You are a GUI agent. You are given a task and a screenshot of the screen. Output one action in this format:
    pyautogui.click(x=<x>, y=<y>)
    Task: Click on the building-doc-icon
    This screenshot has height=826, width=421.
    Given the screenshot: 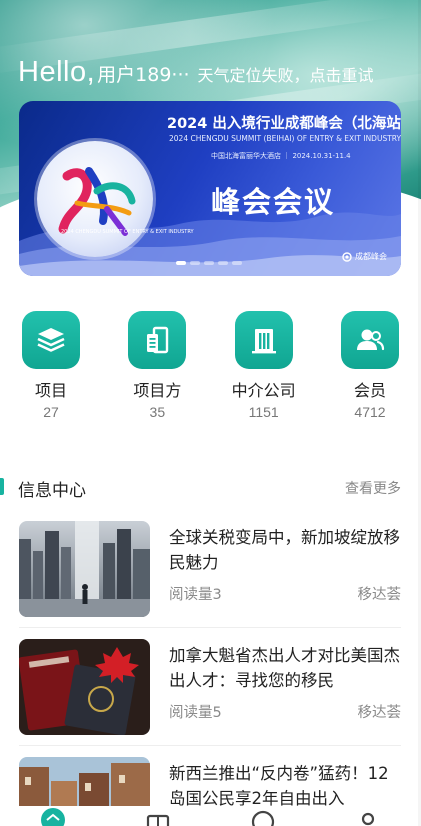 What is the action you would take?
    pyautogui.click(x=157, y=340)
    